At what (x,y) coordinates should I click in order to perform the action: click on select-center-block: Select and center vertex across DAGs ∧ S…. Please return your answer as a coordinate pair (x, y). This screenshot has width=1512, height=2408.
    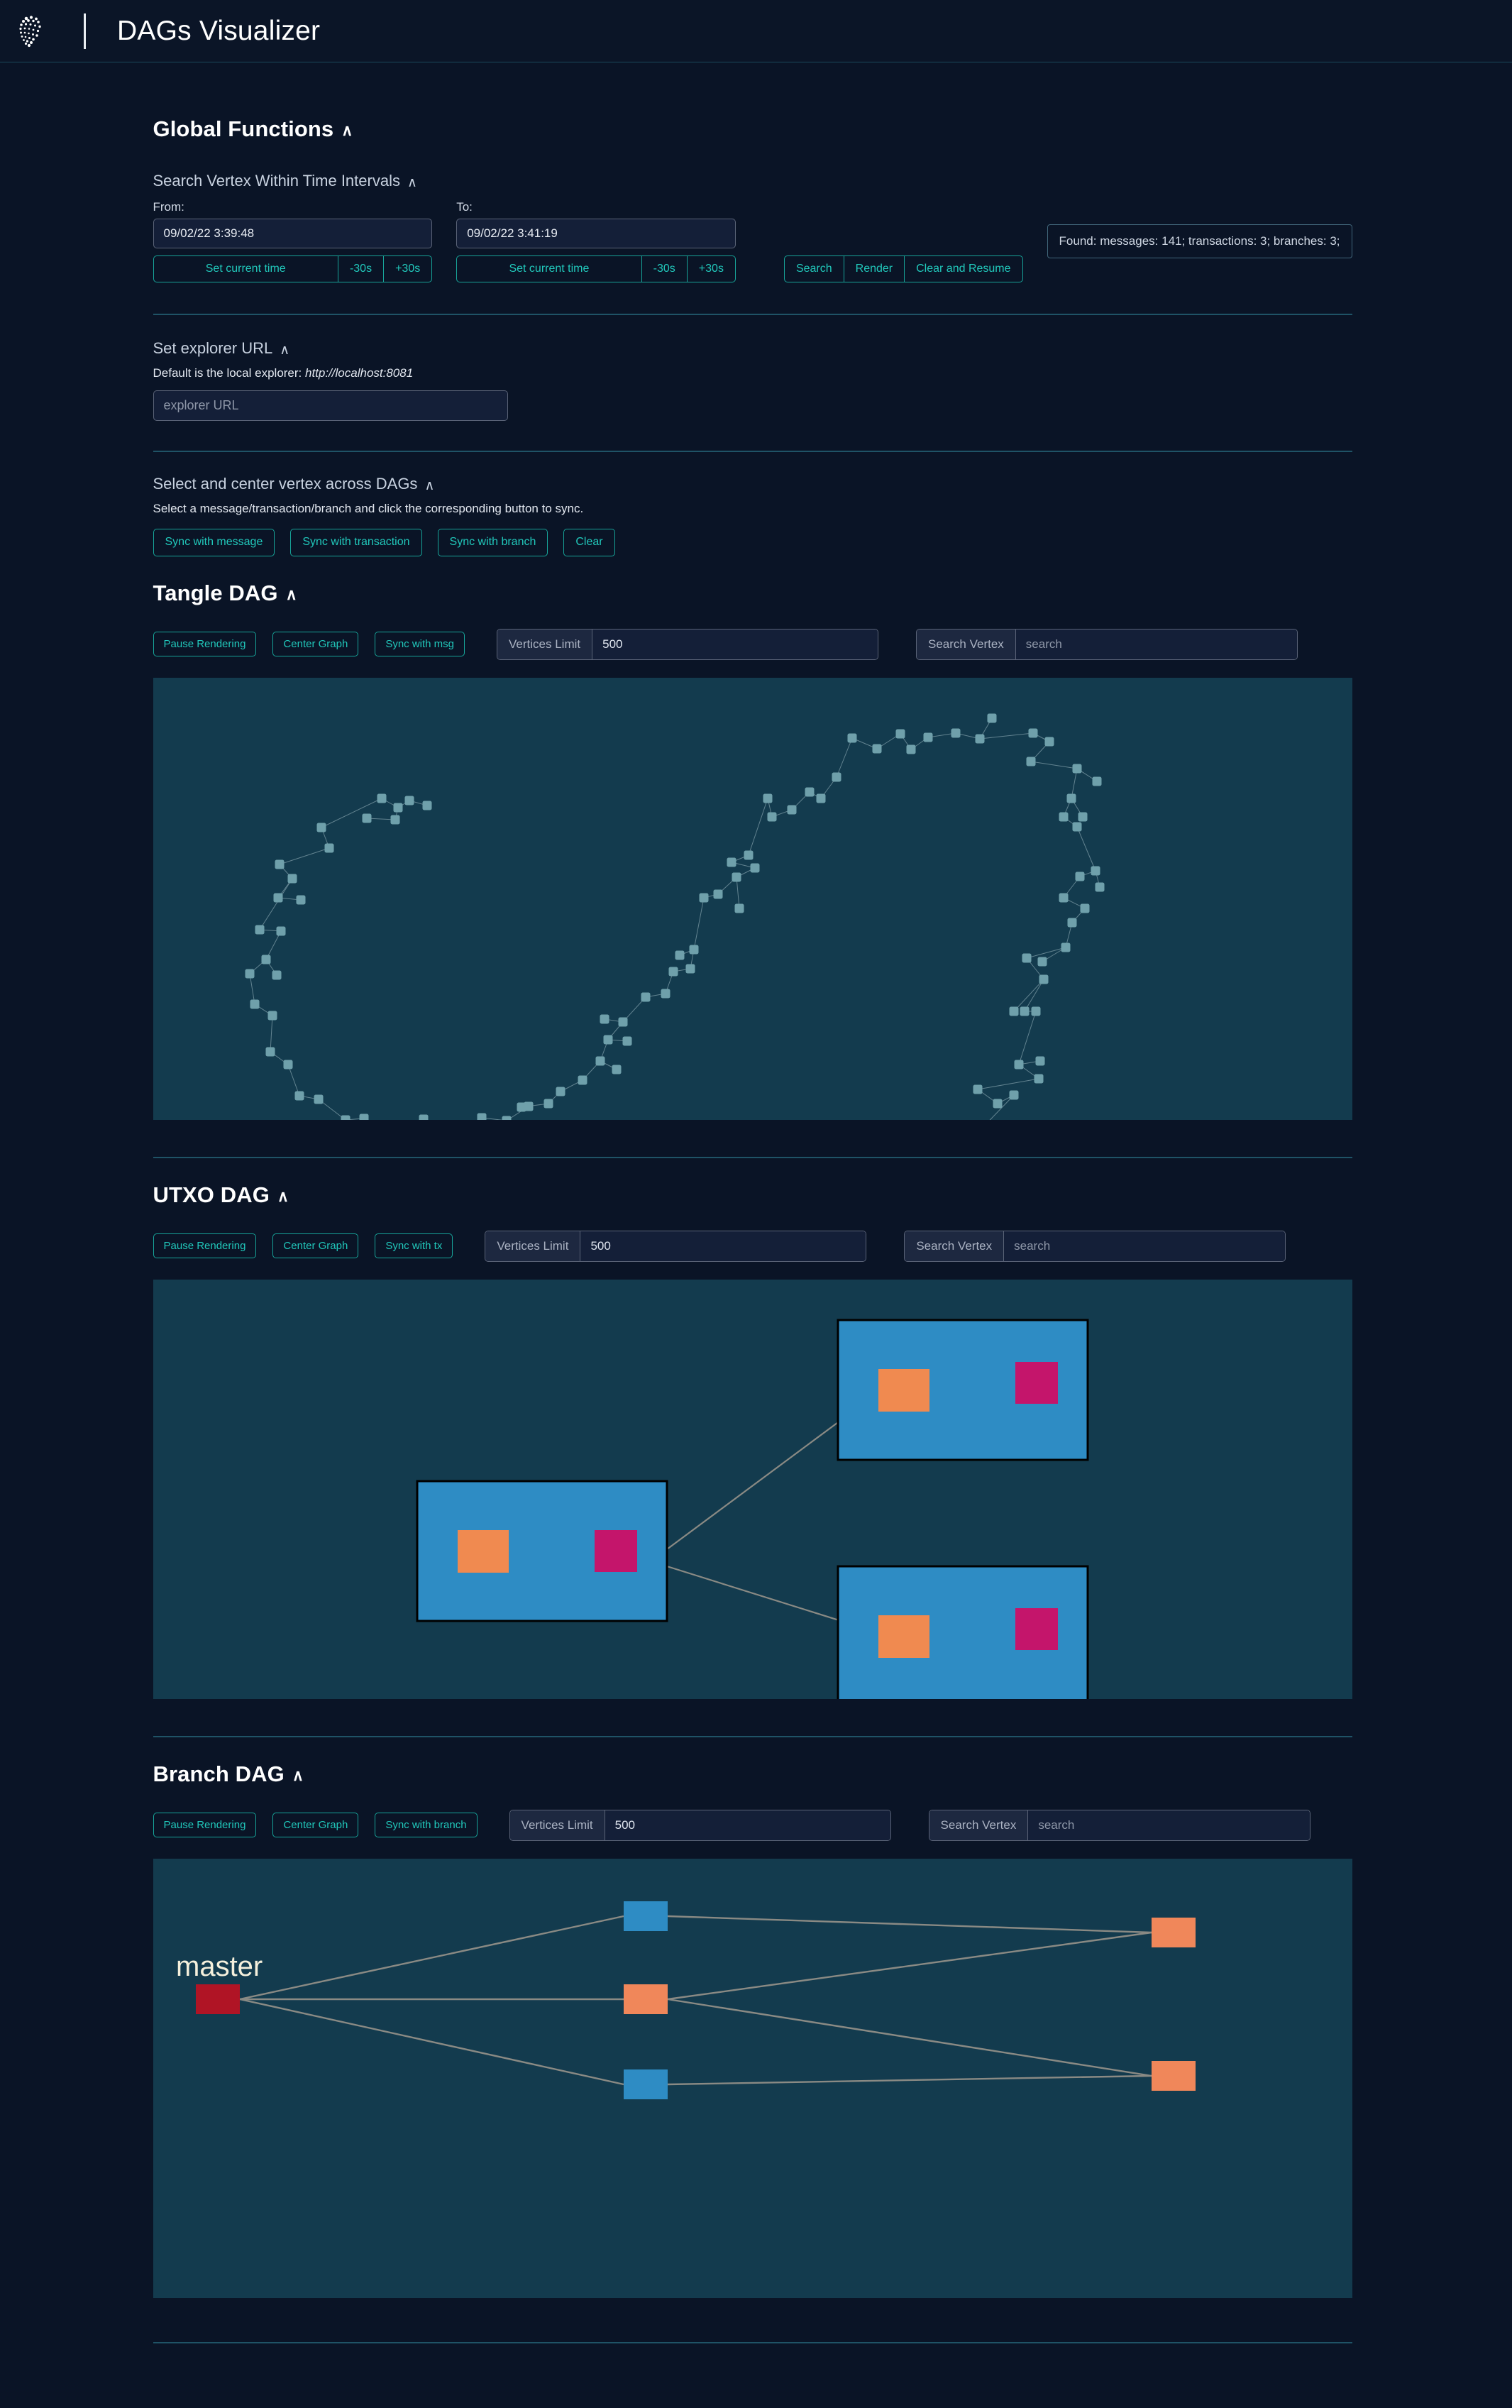
    Looking at the image, I should click on (752, 515).